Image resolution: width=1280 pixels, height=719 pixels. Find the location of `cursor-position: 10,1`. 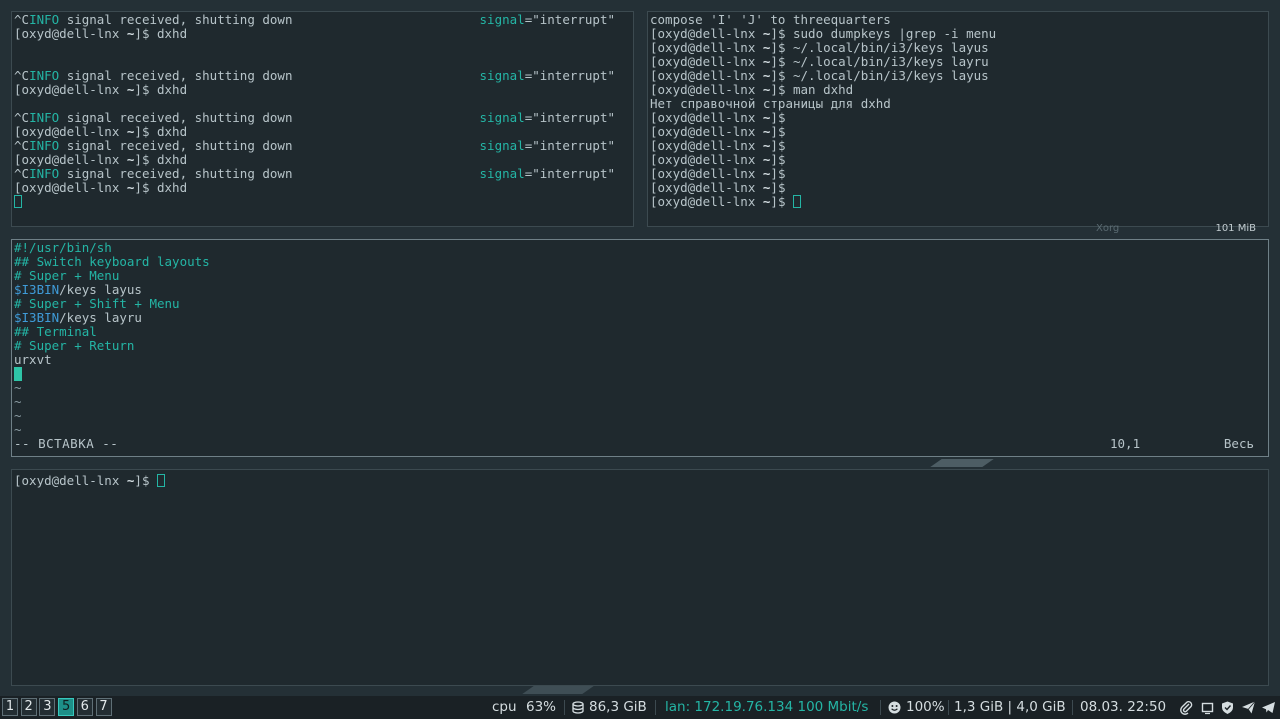

cursor-position: 10,1 is located at coordinates (1125, 443).